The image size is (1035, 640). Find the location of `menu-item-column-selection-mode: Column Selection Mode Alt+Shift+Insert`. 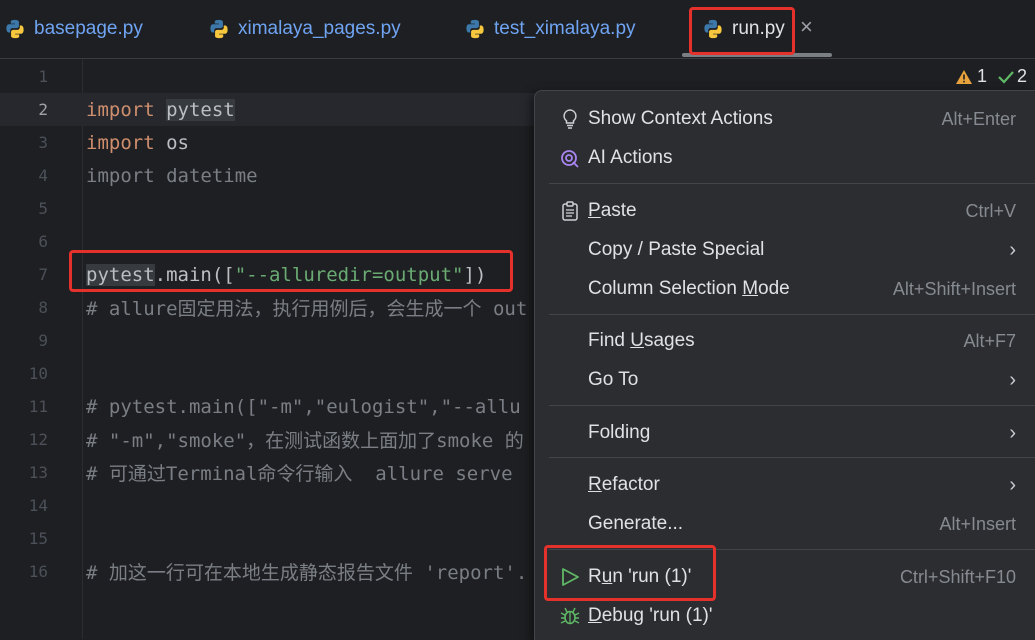

menu-item-column-selection-mode: Column Selection Mode Alt+Shift+Insert is located at coordinates (792, 289).